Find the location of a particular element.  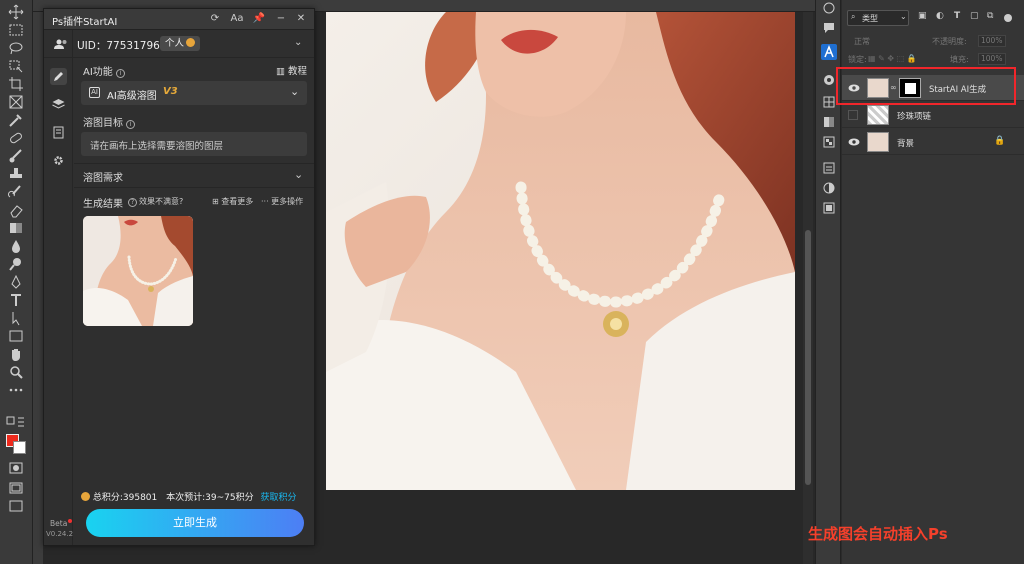

object-select-tool-icon is located at coordinates (16, 66).